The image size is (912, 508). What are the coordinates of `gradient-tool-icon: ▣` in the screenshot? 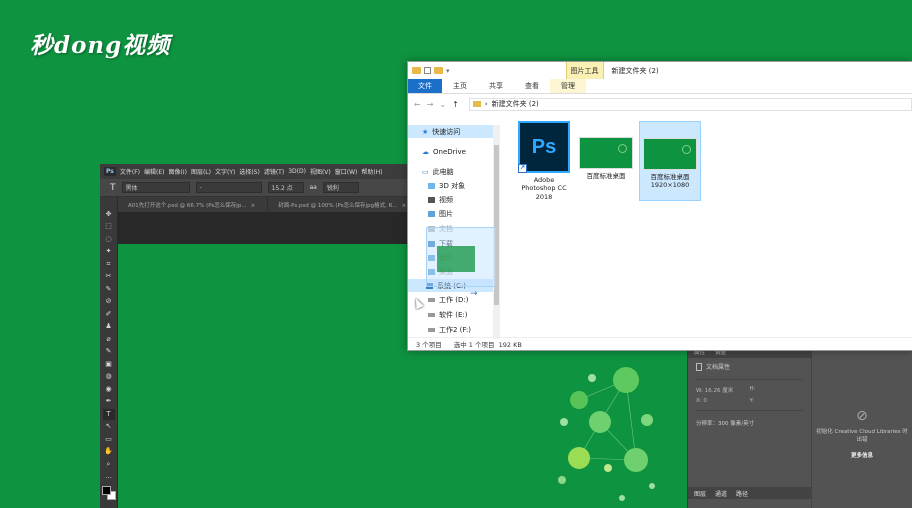 It's located at (109, 364).